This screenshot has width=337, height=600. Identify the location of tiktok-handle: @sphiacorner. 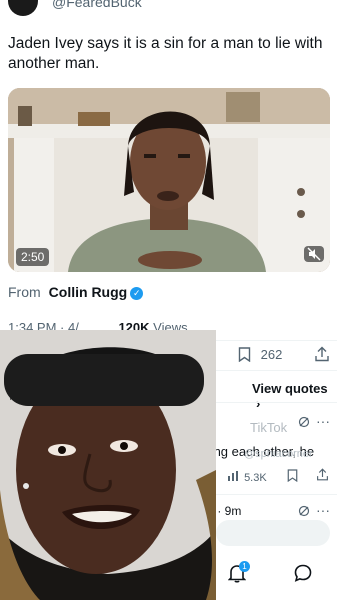
(278, 454).